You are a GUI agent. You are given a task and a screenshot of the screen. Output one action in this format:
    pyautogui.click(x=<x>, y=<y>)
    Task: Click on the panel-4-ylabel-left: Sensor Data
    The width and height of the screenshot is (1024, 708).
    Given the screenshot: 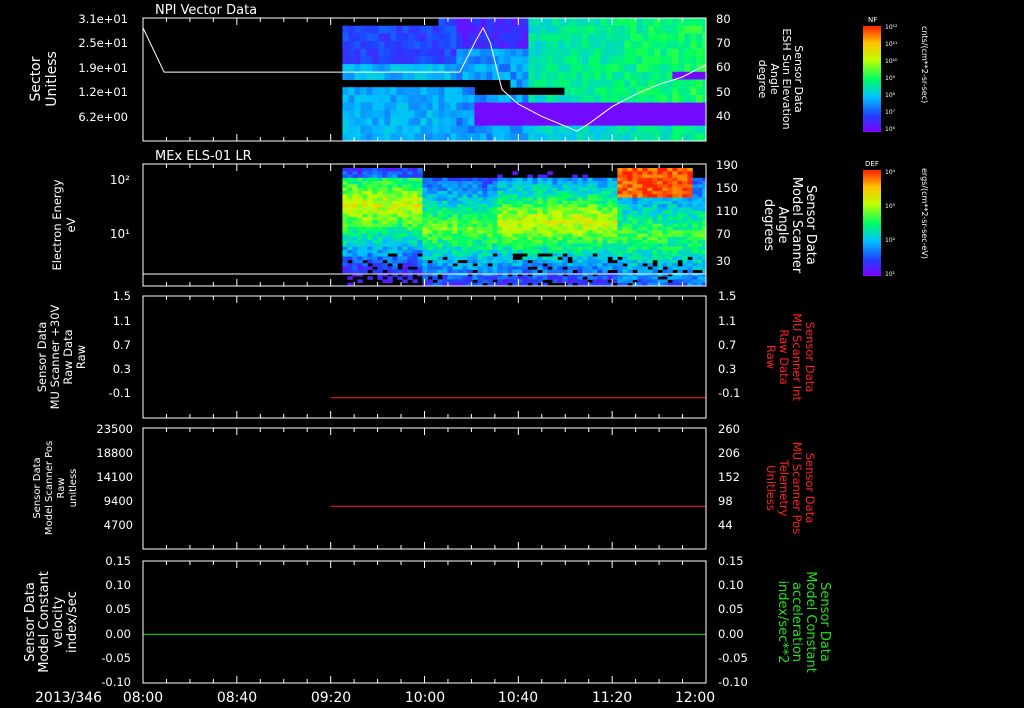 What is the action you would take?
    pyautogui.click(x=37, y=487)
    